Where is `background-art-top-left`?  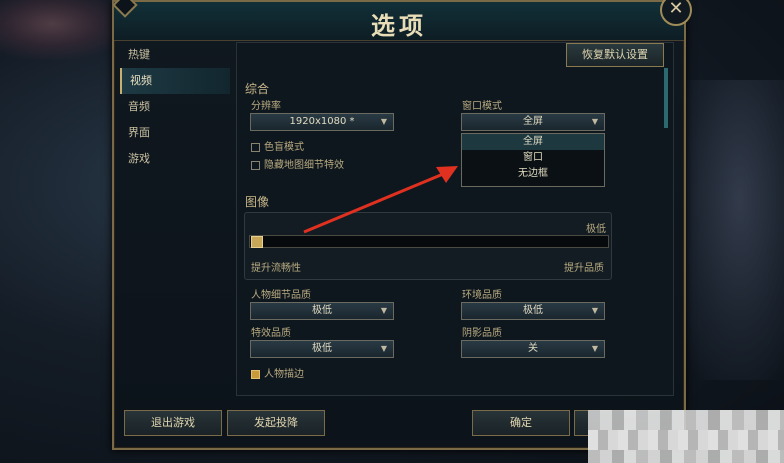 background-art-top-left is located at coordinates (65, 30).